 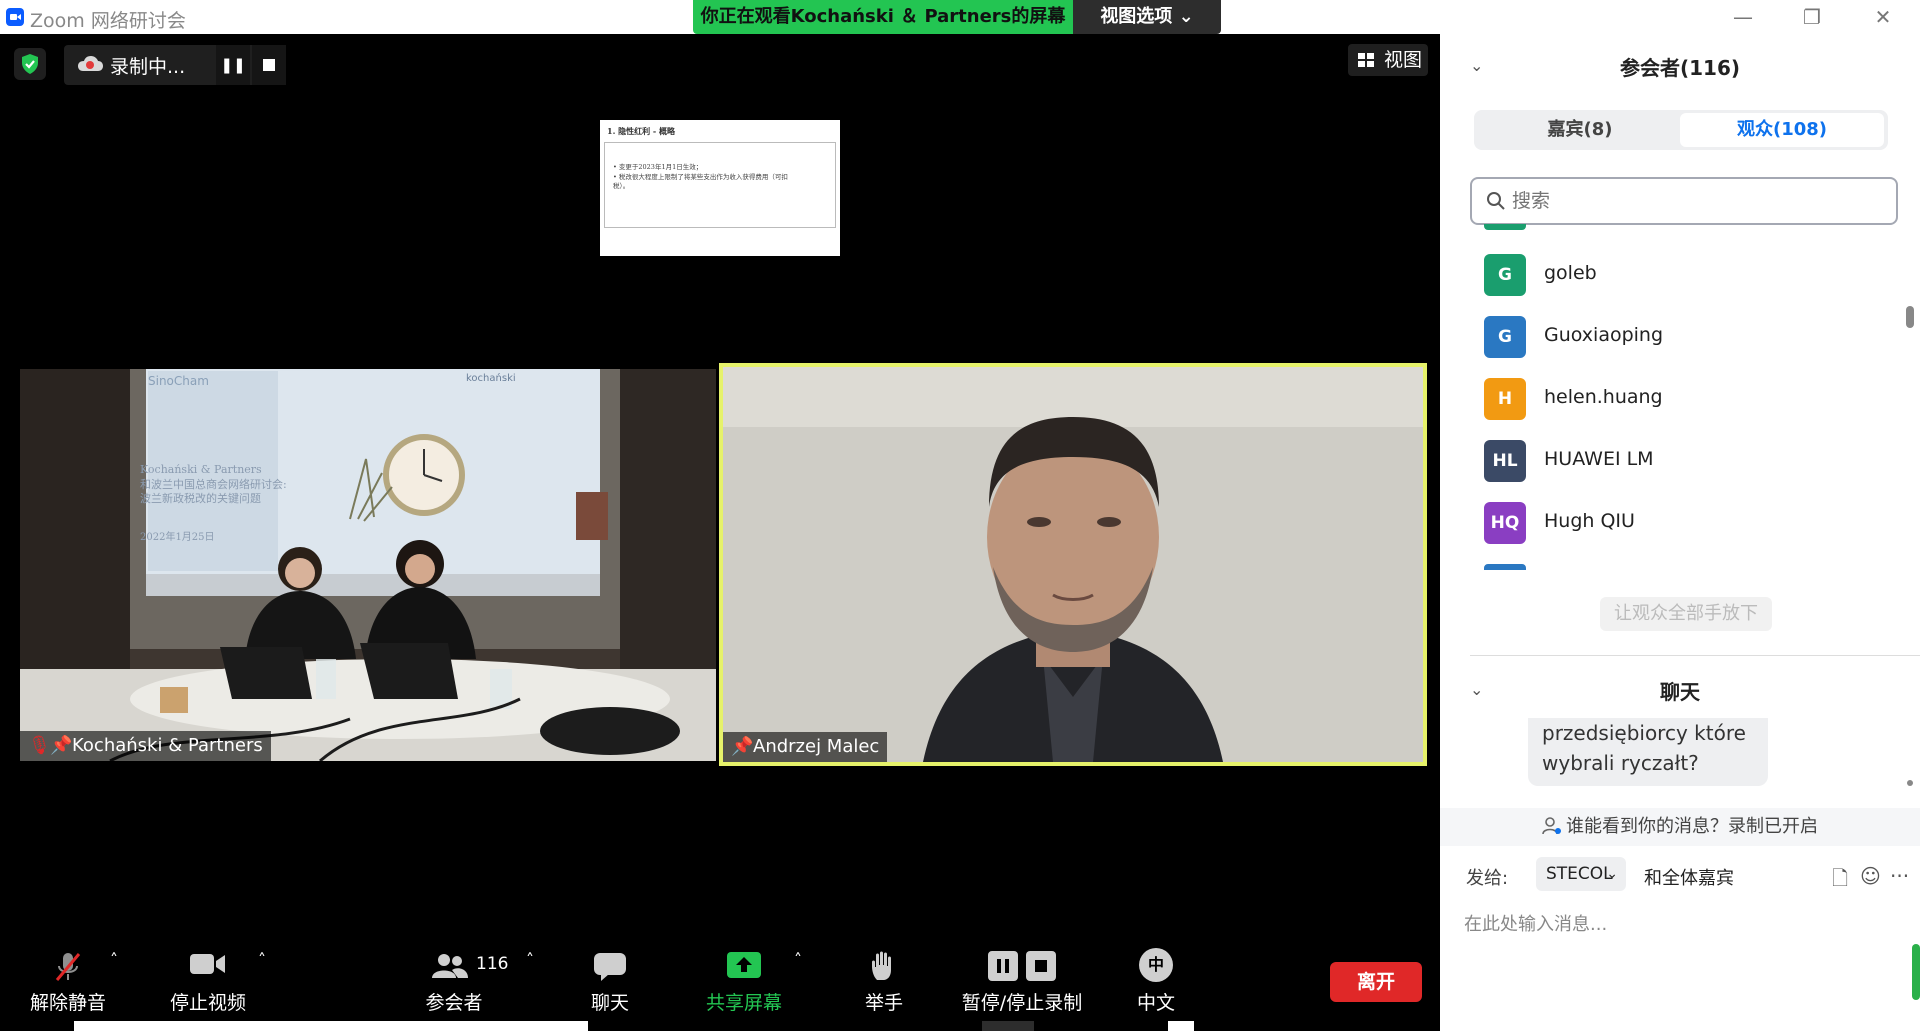 I want to click on file-icon: 🗋, so click(x=1840, y=881).